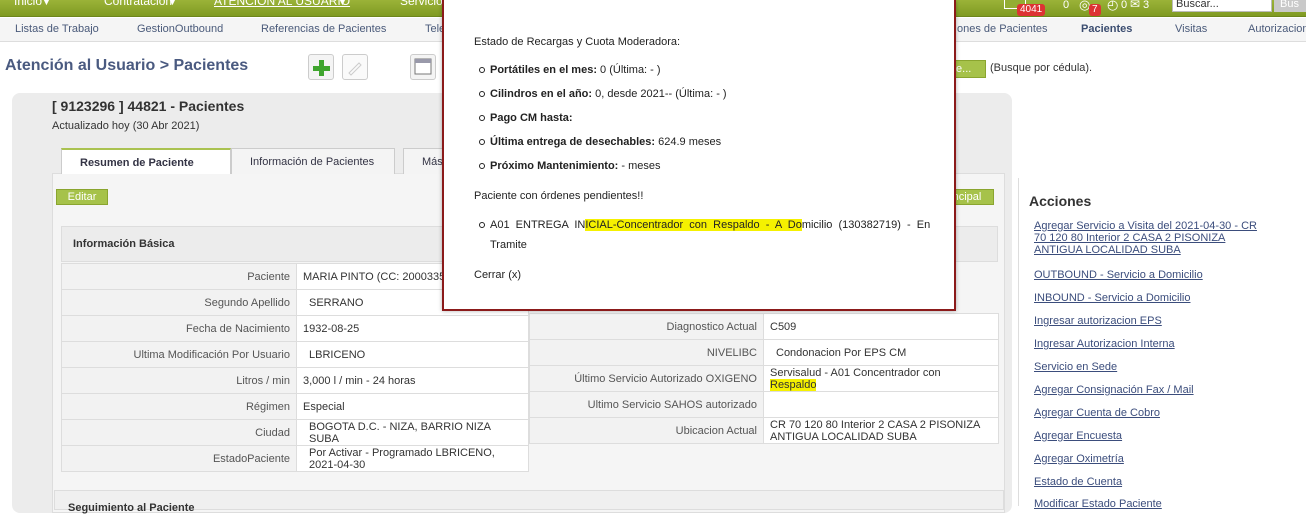 Image resolution: width=1306 pixels, height=514 pixels. I want to click on action-estado-cuenta: Estado de Cuenta, so click(1149, 482).